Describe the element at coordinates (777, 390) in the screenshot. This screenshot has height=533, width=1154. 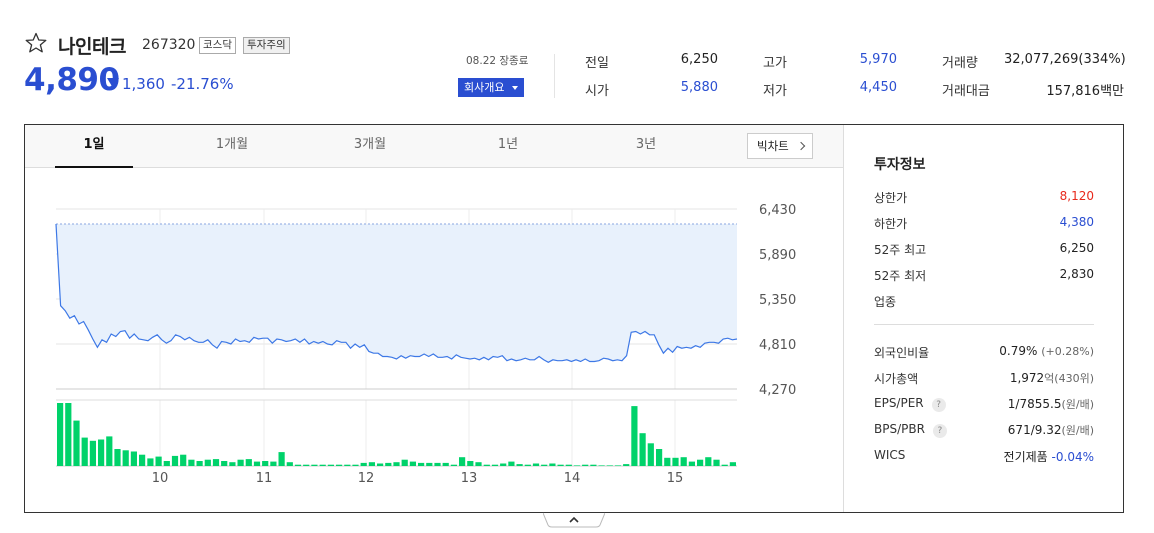
I see `y-tick-label: 4,270` at that location.